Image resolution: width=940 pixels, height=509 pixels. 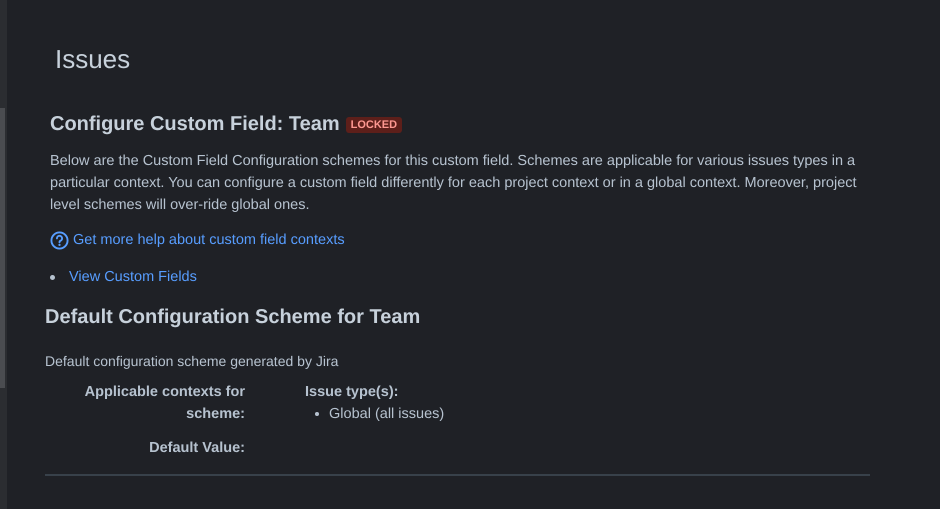 I want to click on field-label: Default Value:, so click(x=196, y=448).